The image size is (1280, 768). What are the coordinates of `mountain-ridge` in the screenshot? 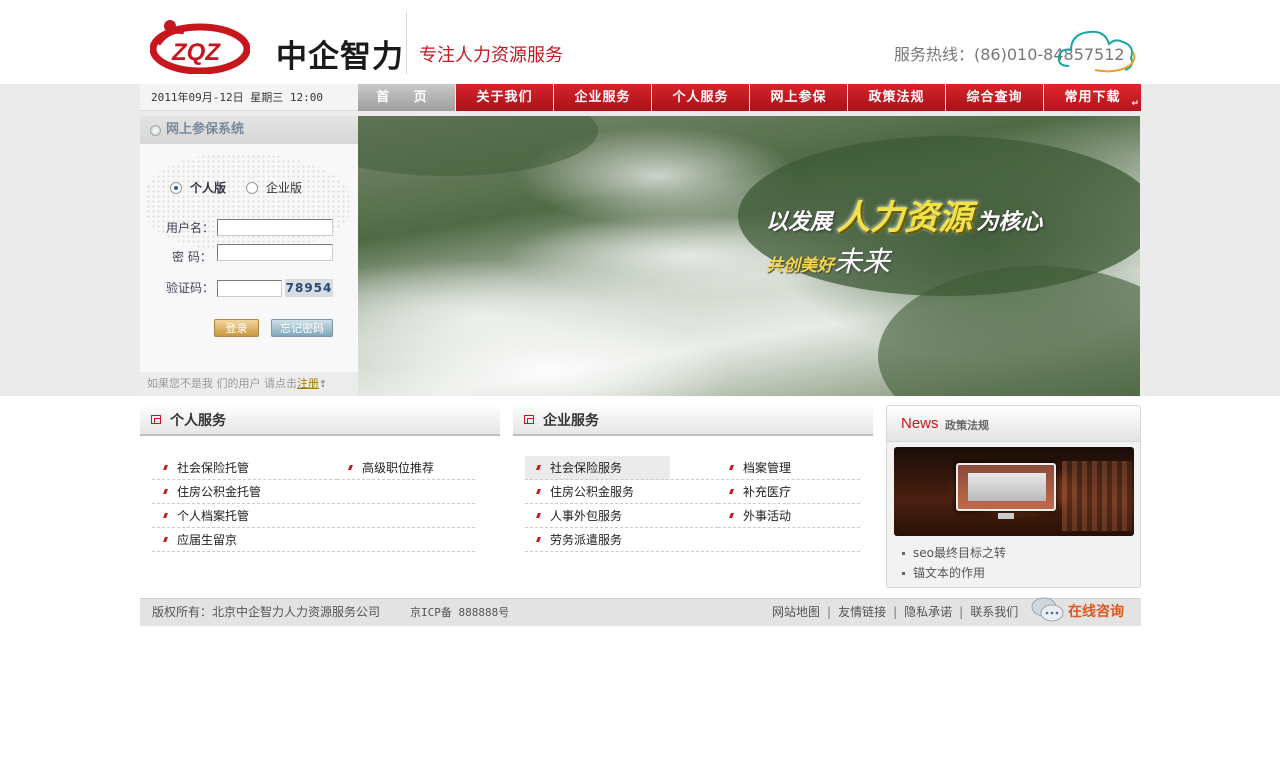 It's located at (478, 146).